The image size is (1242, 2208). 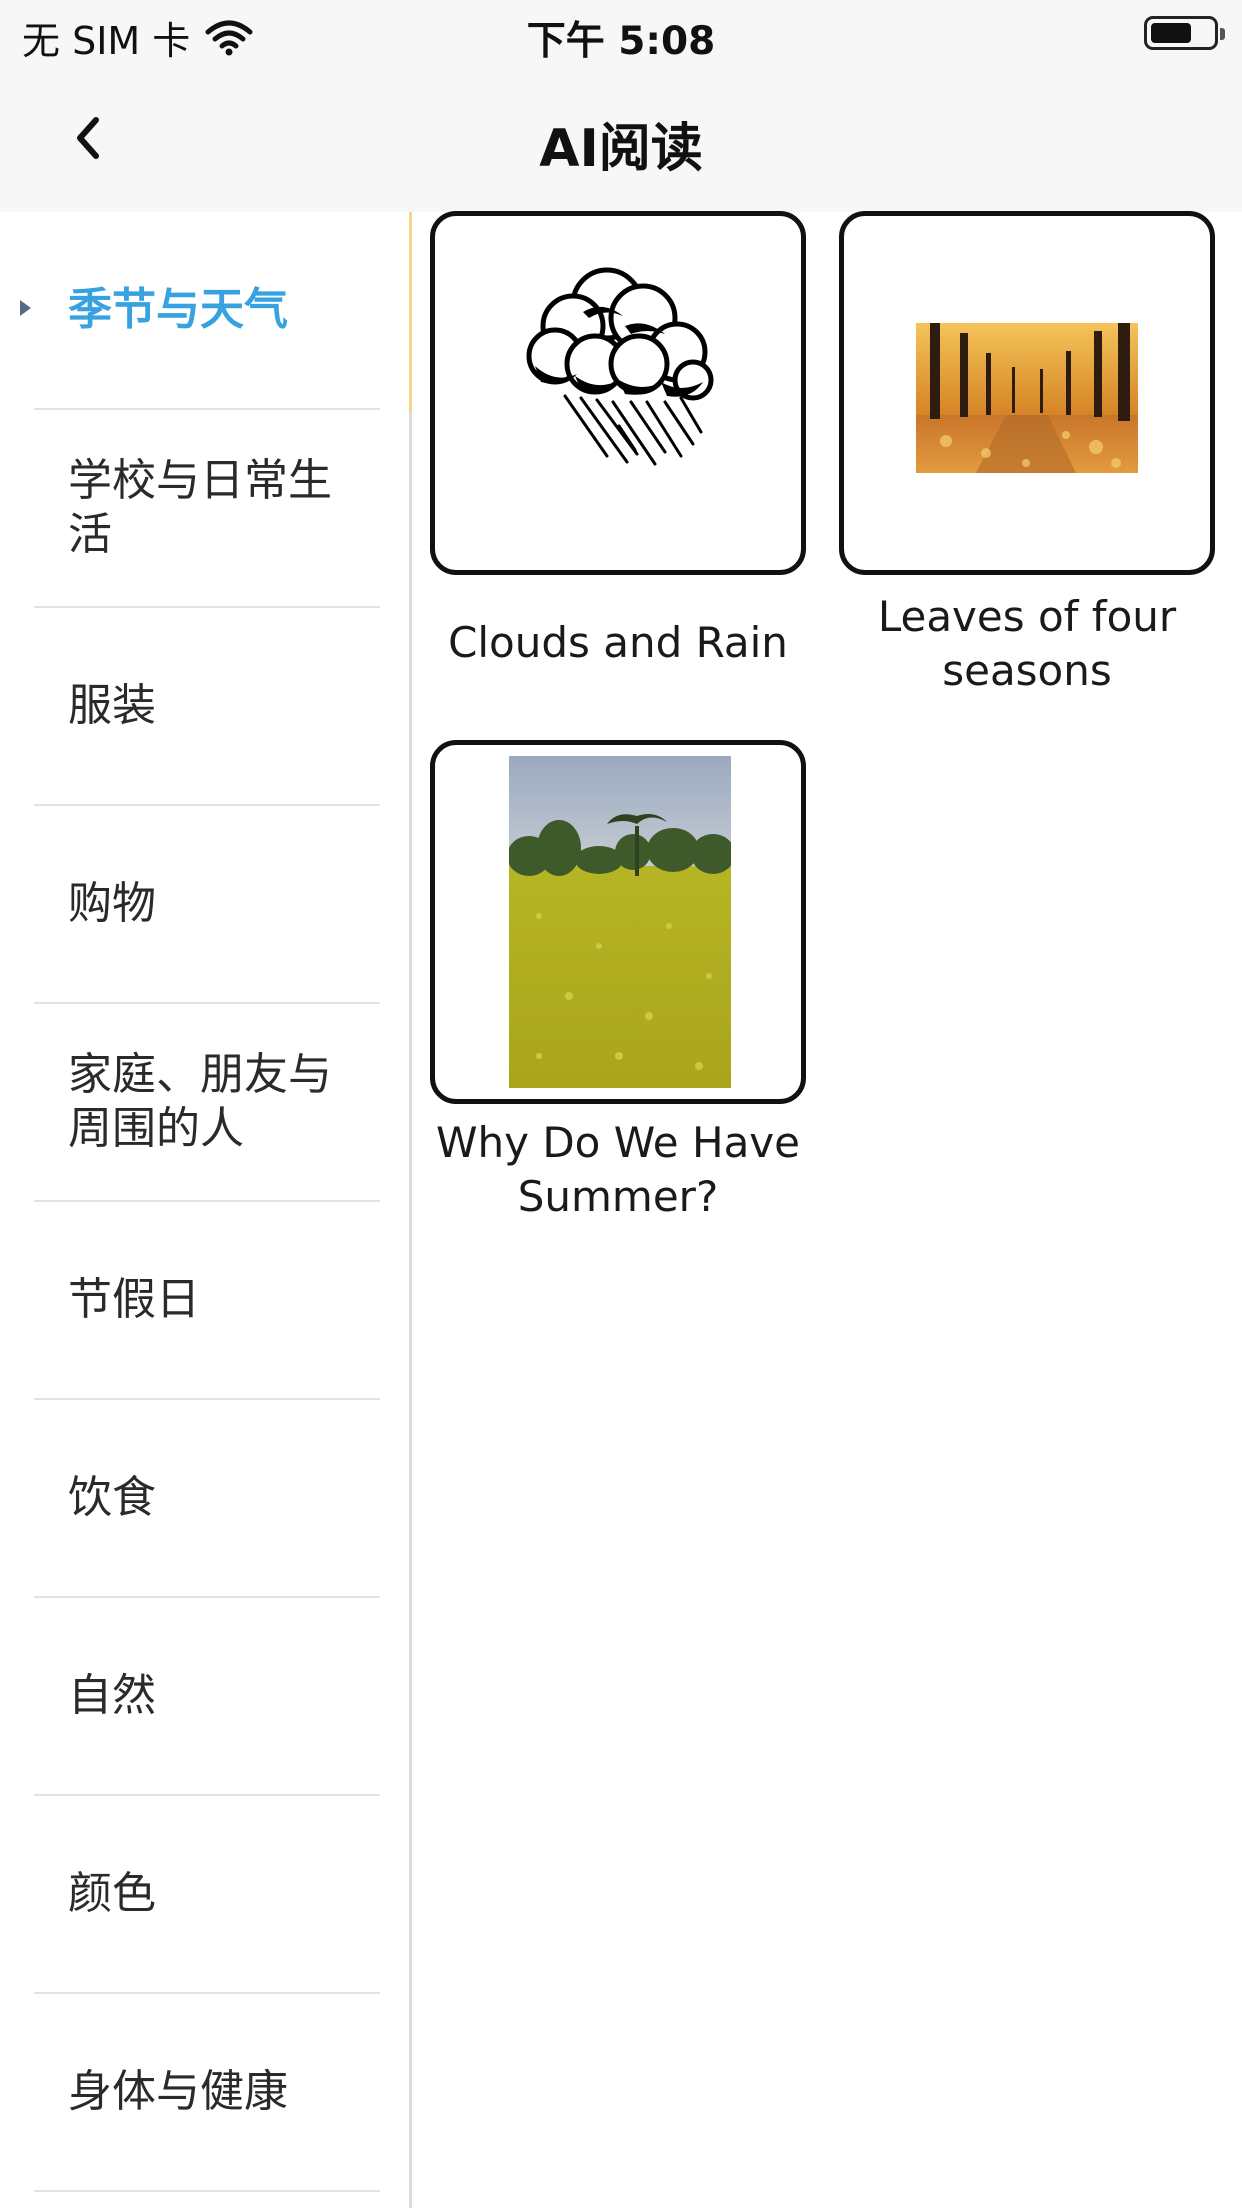 What do you see at coordinates (178, 309) in the screenshot?
I see `sidebar-item-label: 季节与天气` at bounding box center [178, 309].